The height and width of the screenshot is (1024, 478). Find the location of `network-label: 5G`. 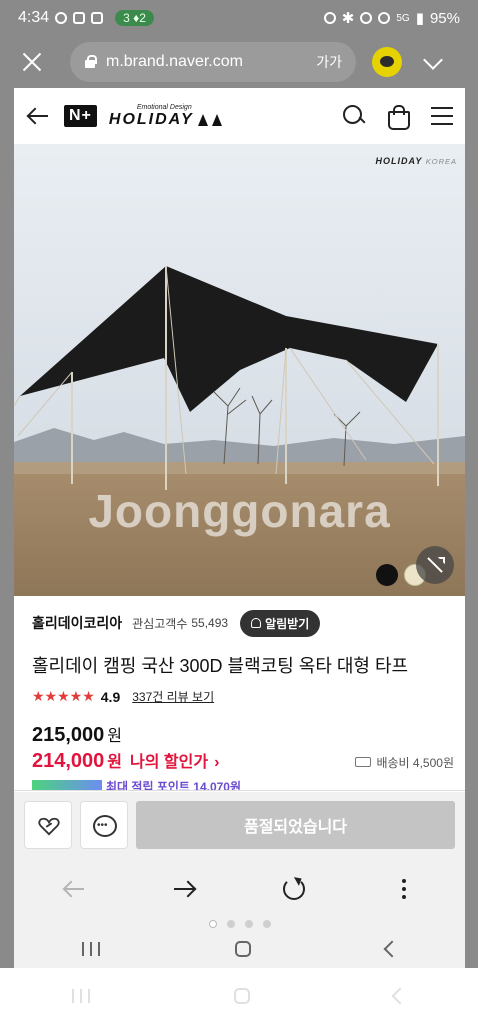

network-label: 5G is located at coordinates (403, 18).